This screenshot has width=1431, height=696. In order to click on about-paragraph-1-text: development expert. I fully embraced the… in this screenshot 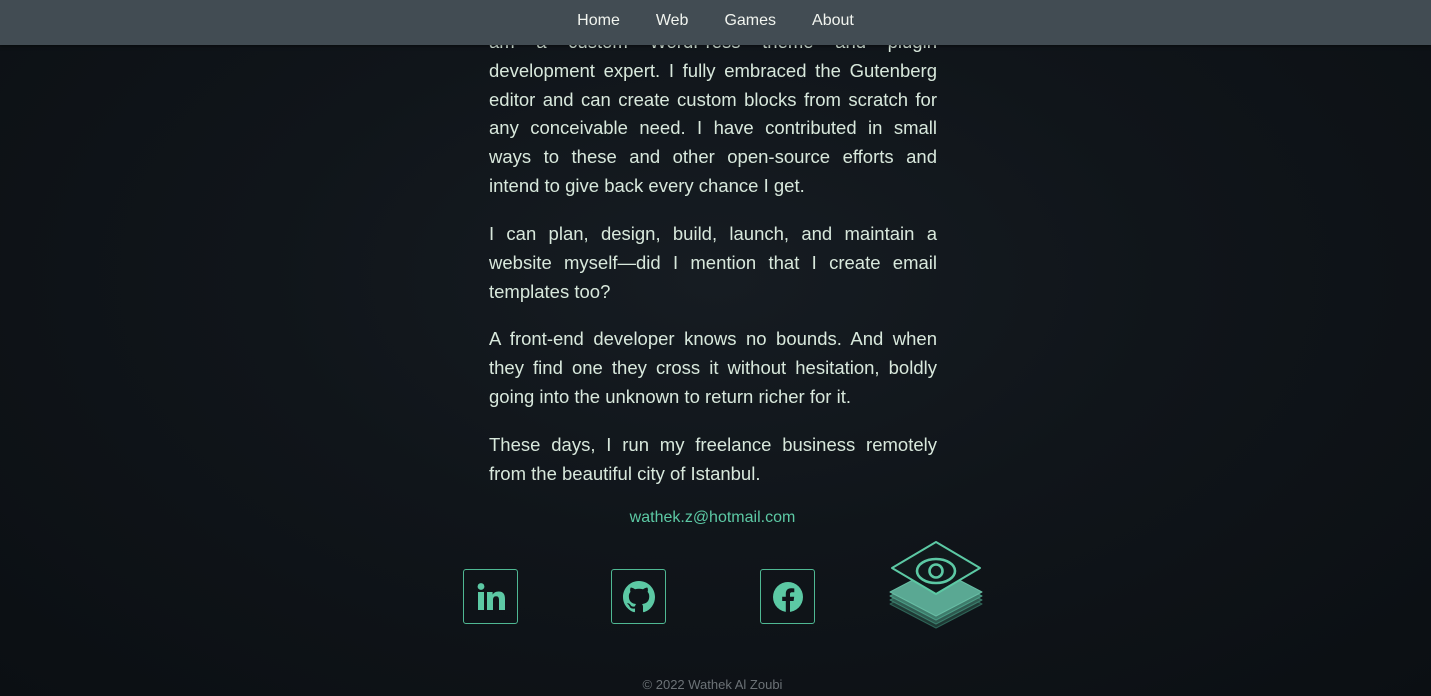, I will do `click(713, 127)`.